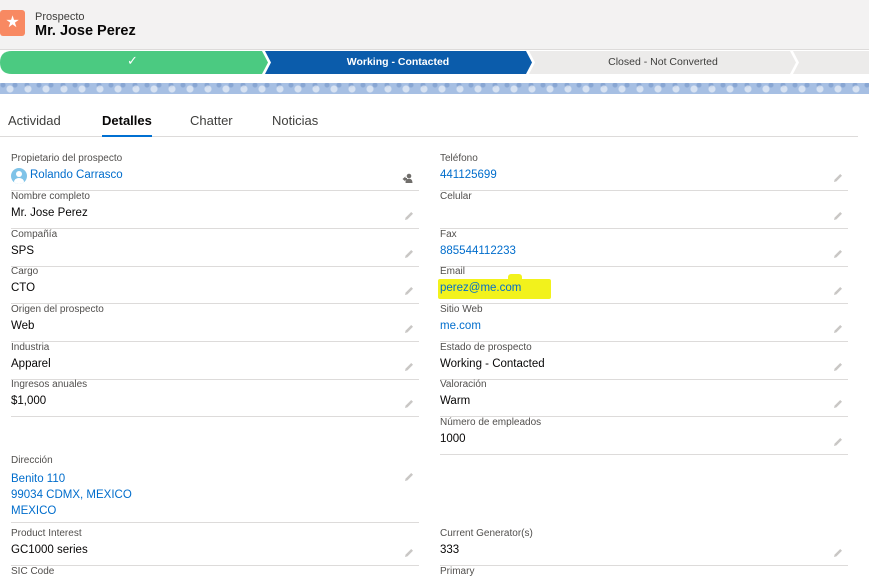  Describe the element at coordinates (215, 285) in the screenshot. I see `field-title: Cargo CTO` at that location.